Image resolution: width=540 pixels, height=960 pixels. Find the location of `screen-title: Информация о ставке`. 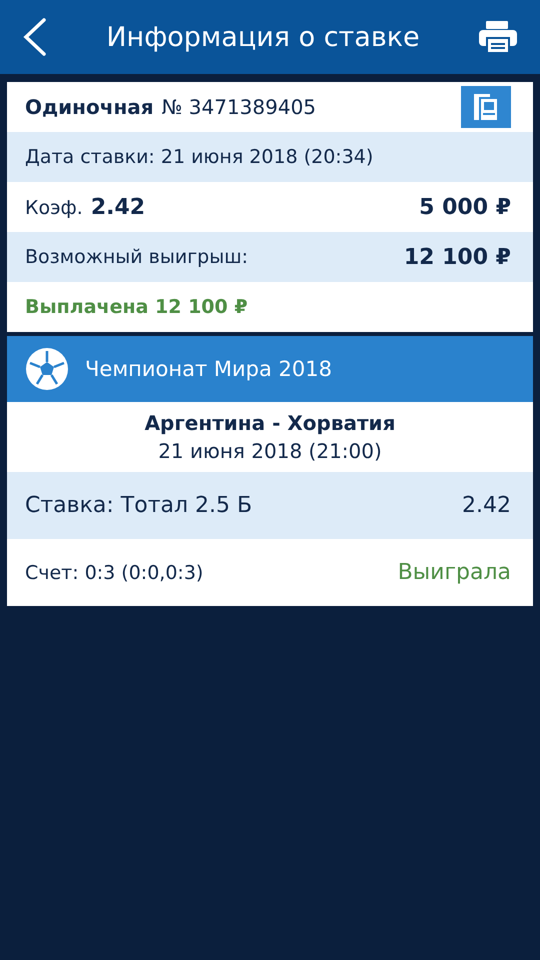

screen-title: Информация о ставке is located at coordinates (263, 37).